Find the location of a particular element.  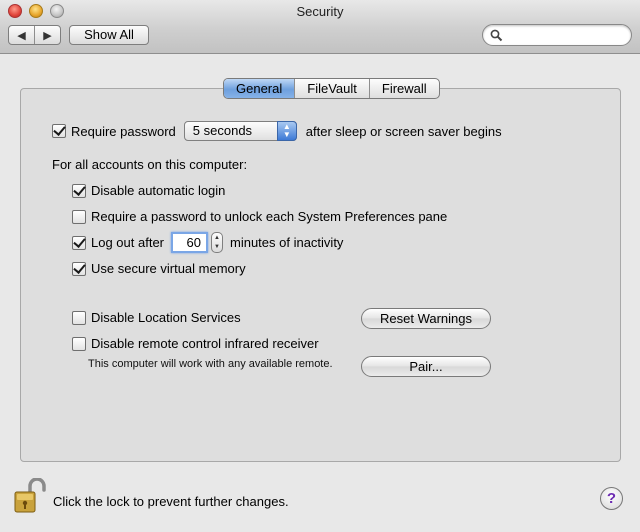

show-all-button: Show All is located at coordinates (109, 35).